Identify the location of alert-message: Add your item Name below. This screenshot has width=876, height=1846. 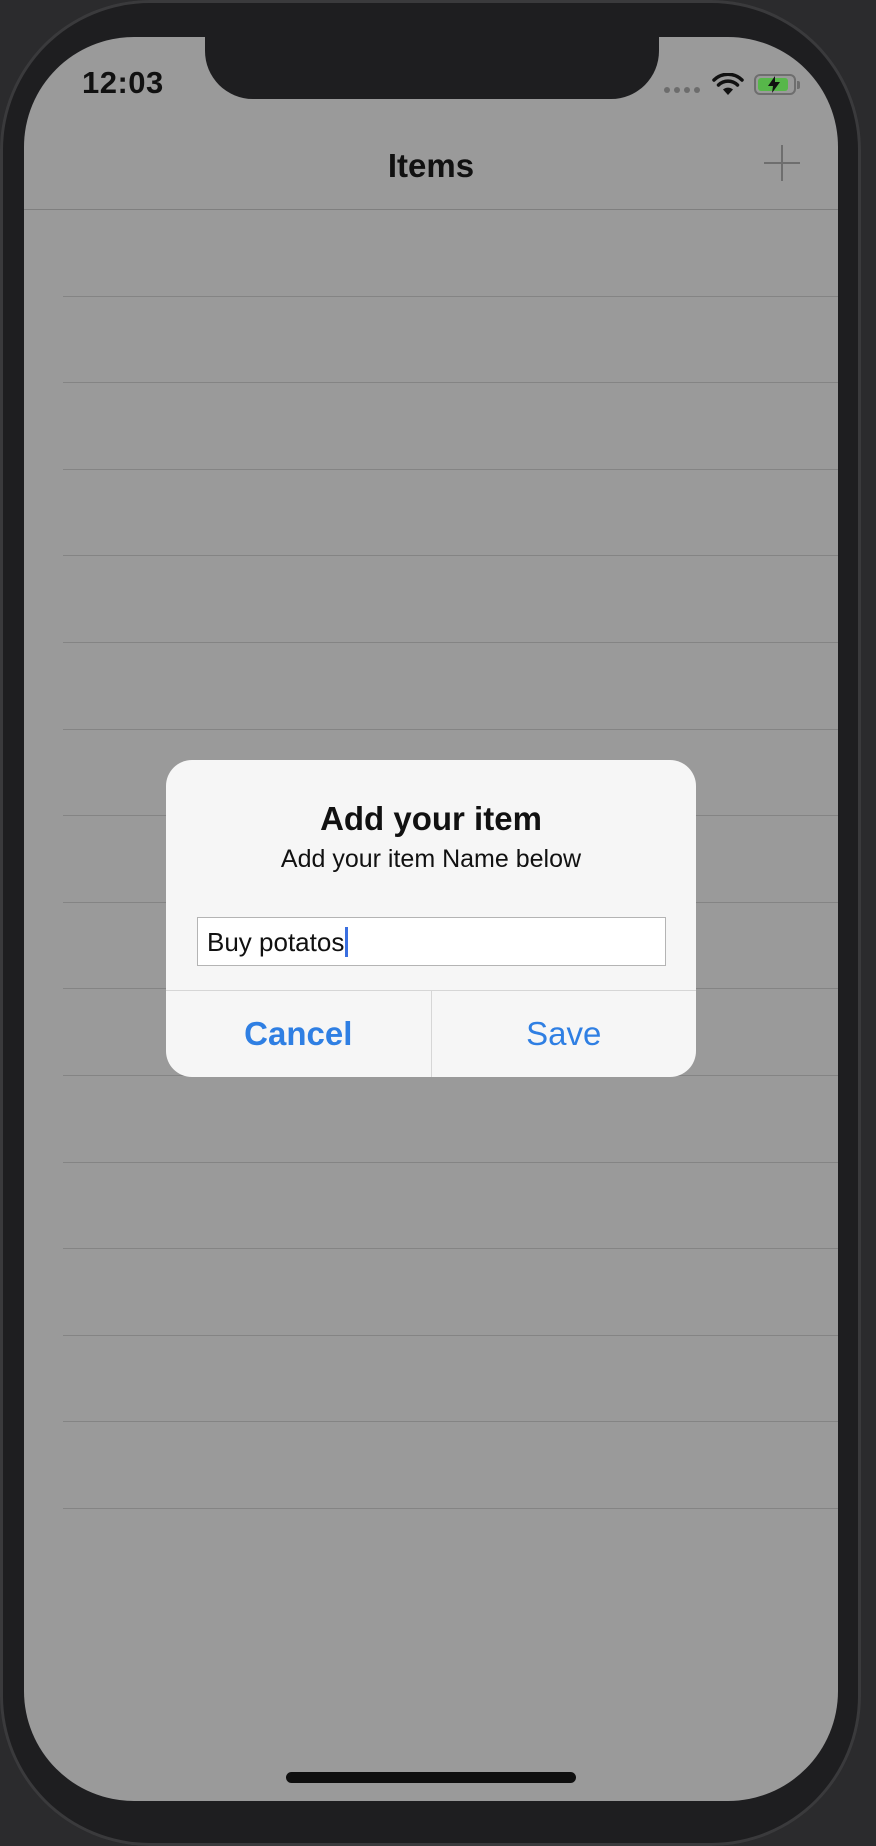
(431, 859).